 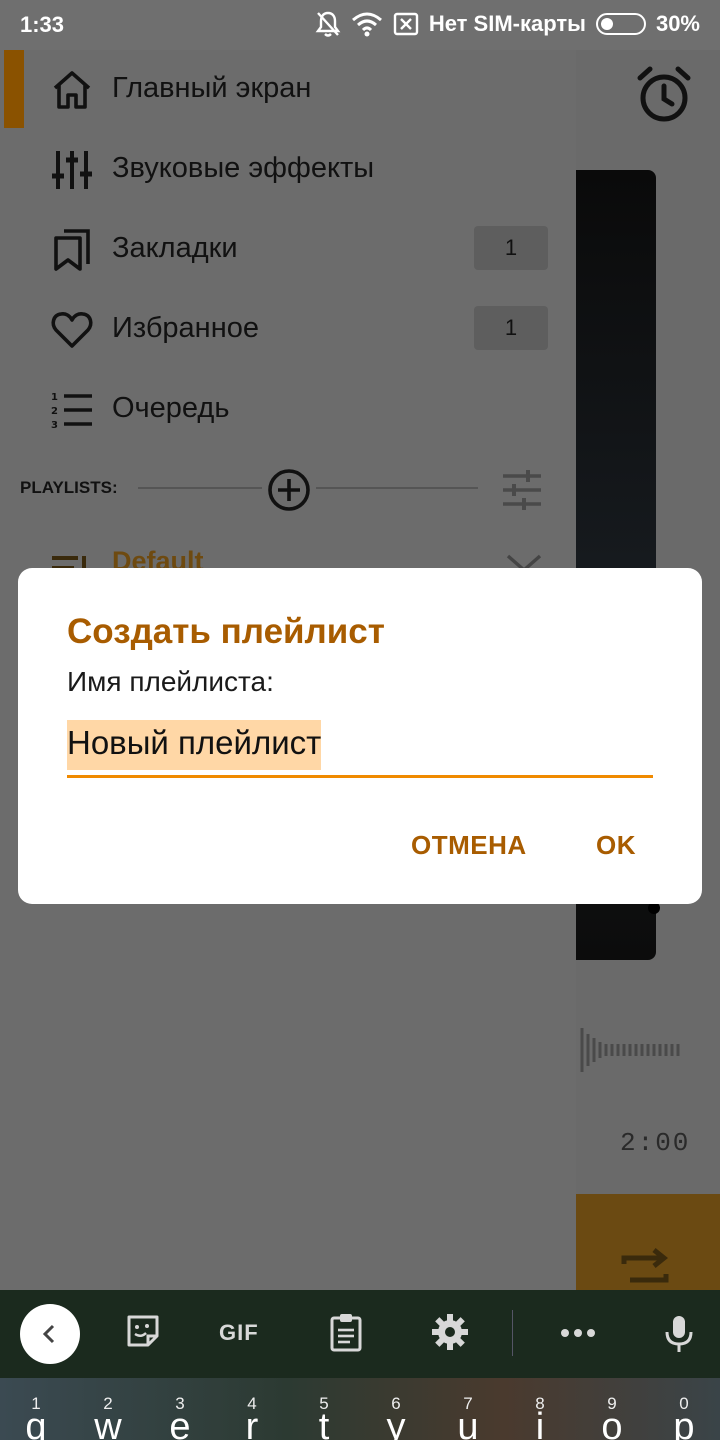 I want to click on keyboard-keys-row: 1q2w3e4r5t6y7u8i9o0p, so click(x=360, y=1409).